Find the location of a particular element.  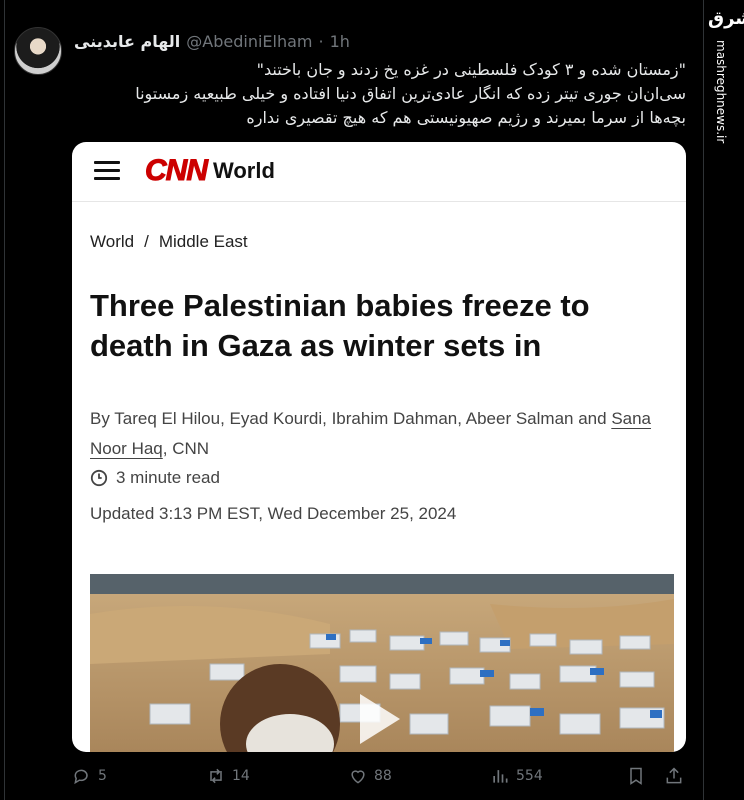

heart-icon is located at coordinates (358, 777).